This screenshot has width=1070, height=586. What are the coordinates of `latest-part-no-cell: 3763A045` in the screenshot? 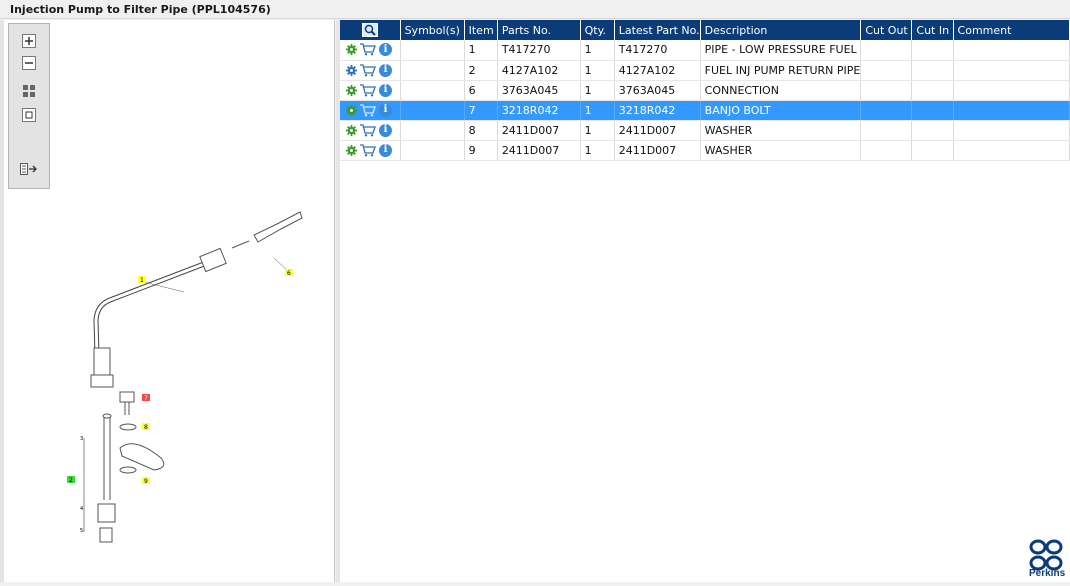 It's located at (657, 90).